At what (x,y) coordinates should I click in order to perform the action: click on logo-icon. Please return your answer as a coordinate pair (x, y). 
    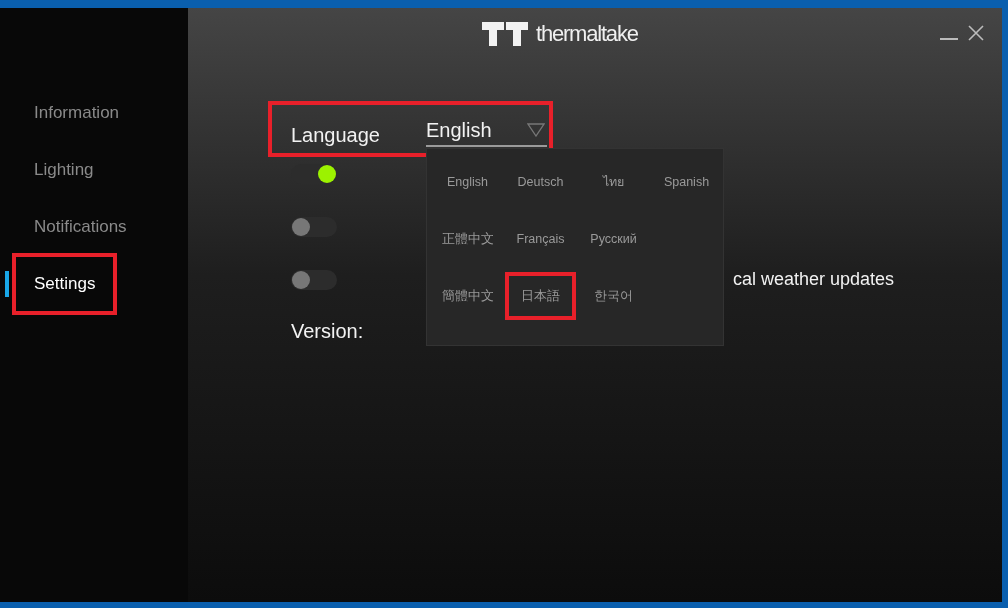
    Looking at the image, I should click on (505, 34).